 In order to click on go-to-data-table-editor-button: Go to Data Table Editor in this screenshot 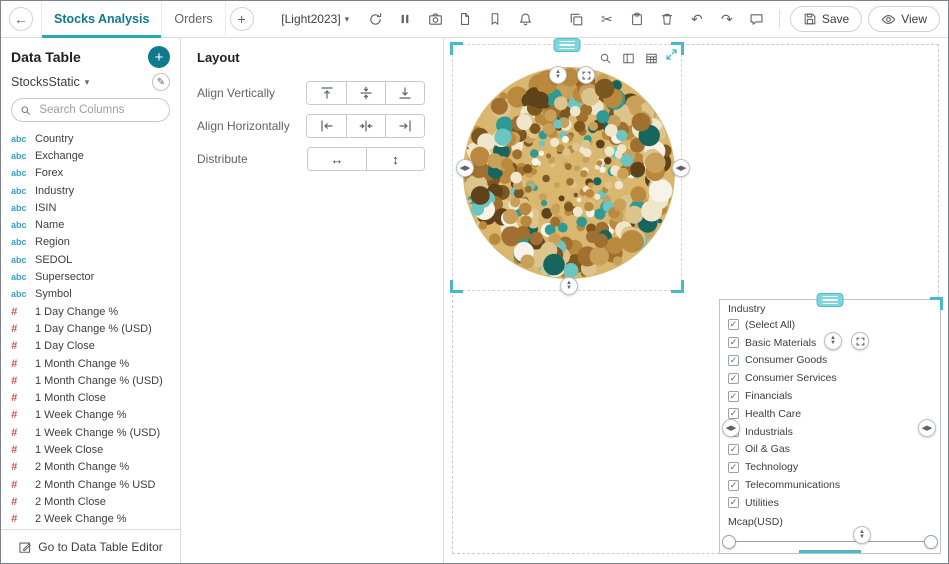, I will do `click(90, 546)`.